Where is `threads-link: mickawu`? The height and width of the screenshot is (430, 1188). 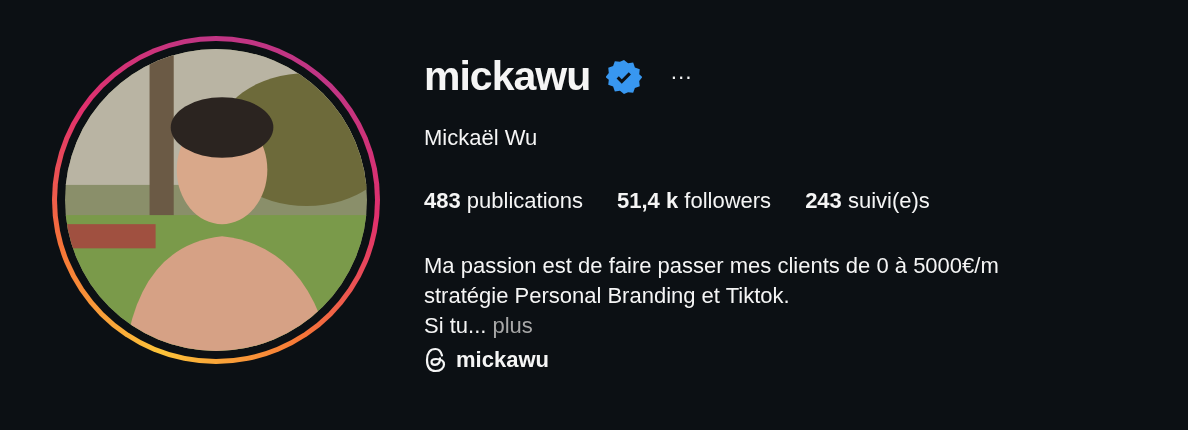 threads-link: mickawu is located at coordinates (502, 359).